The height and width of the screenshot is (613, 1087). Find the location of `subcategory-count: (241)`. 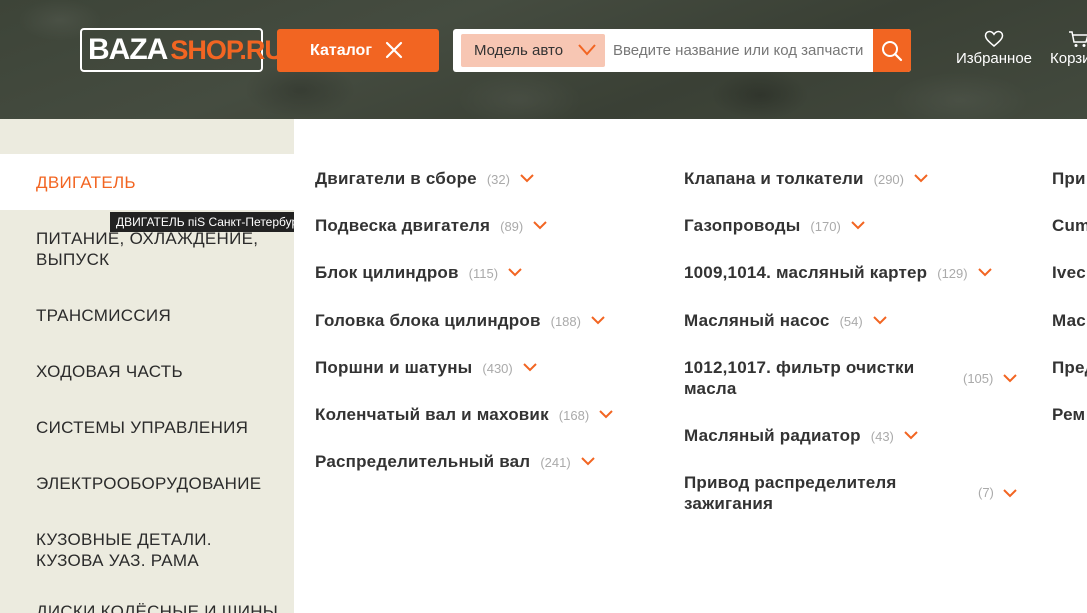

subcategory-count: (241) is located at coordinates (555, 462).